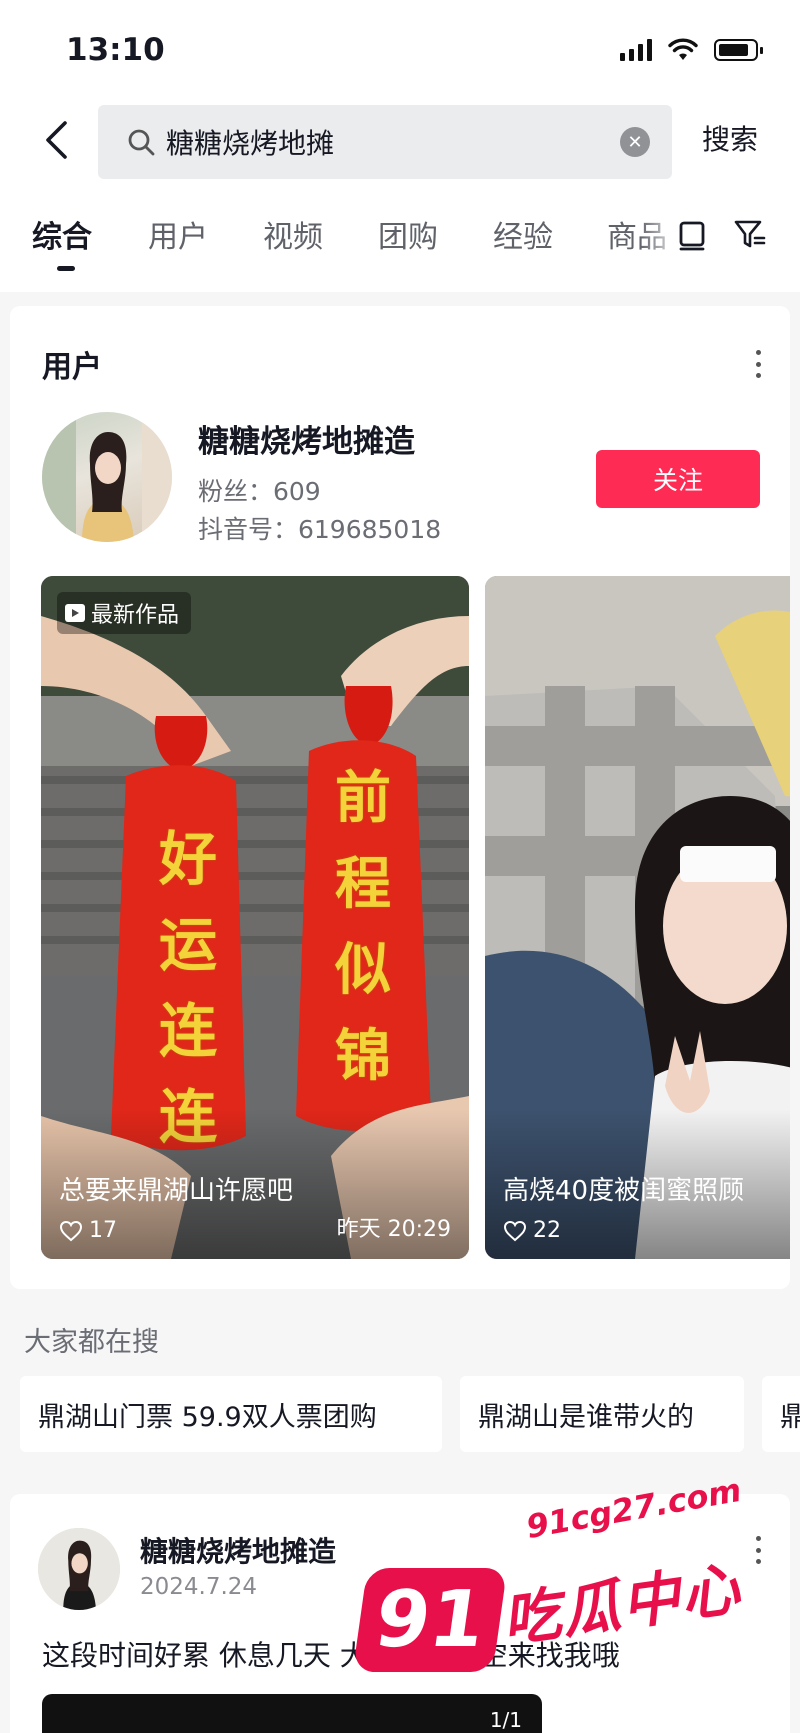 Image resolution: width=800 pixels, height=1733 pixels. I want to click on video-icon, so click(75, 613).